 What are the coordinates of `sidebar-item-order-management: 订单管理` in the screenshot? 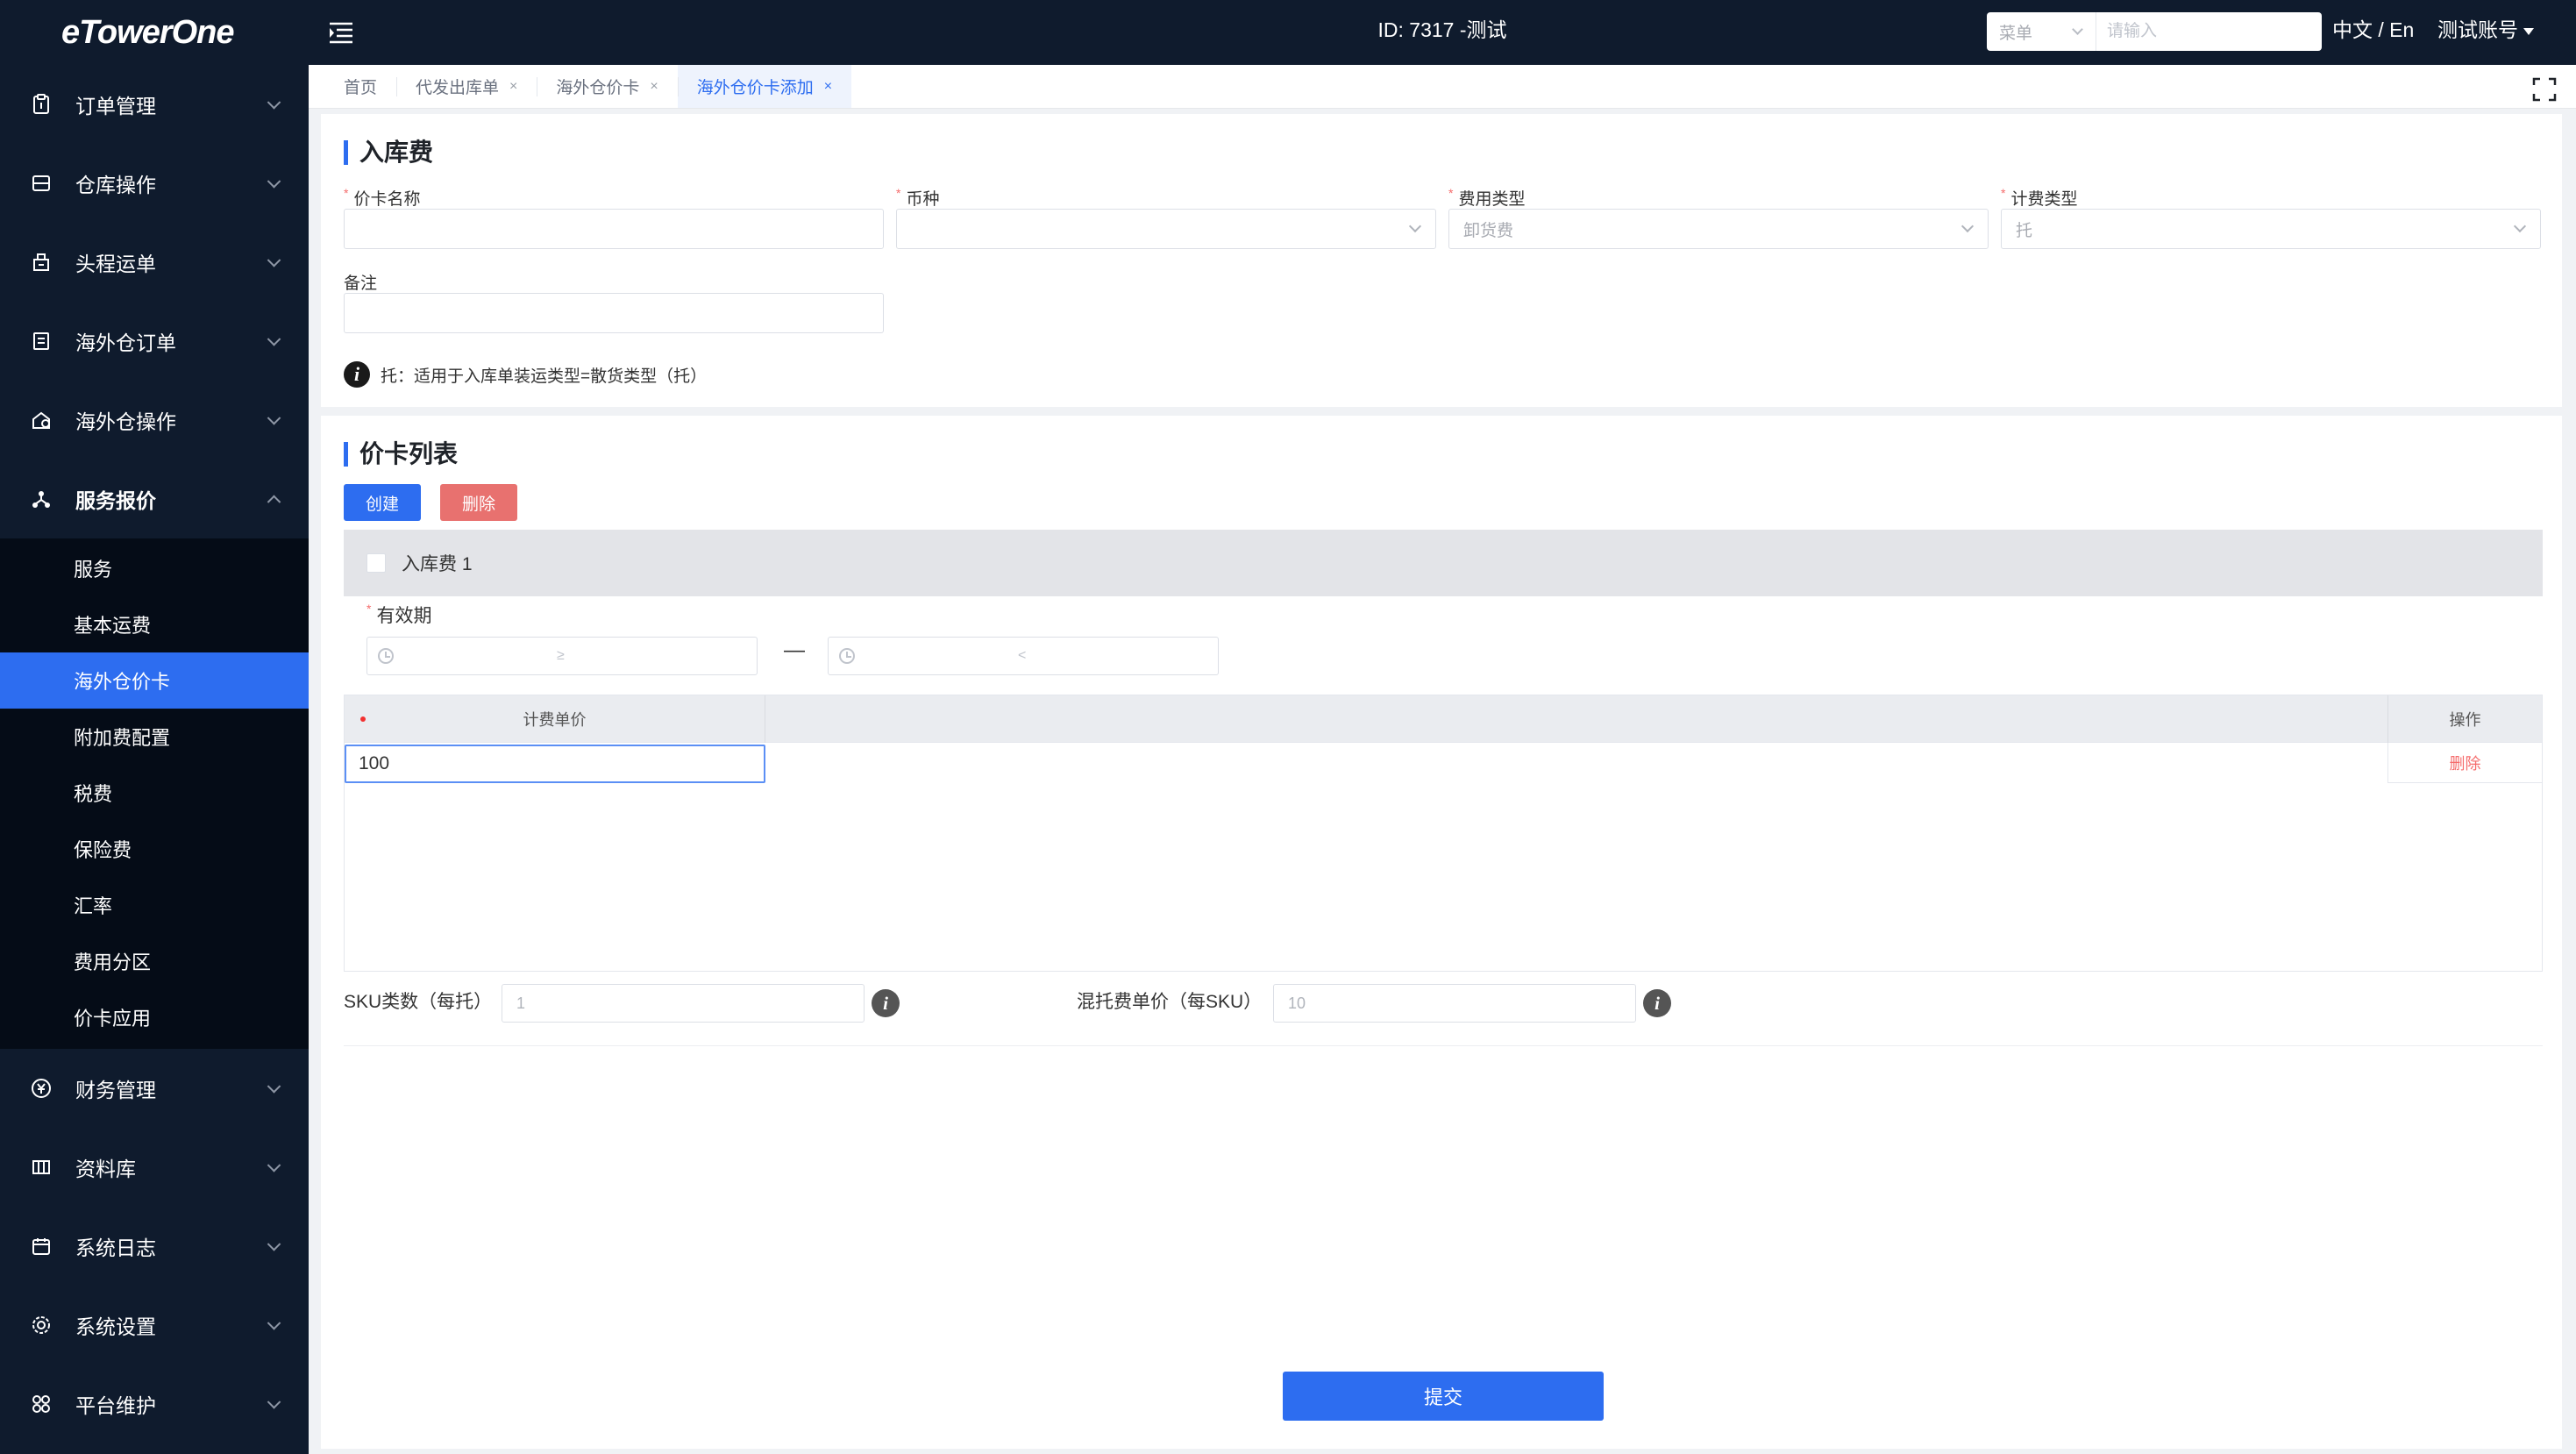 It's located at (154, 105).